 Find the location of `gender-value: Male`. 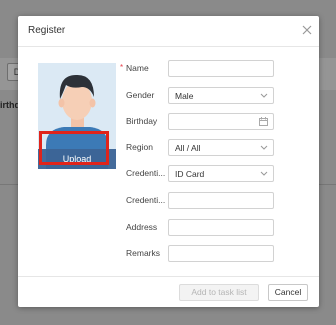

gender-value: Male is located at coordinates (184, 96).